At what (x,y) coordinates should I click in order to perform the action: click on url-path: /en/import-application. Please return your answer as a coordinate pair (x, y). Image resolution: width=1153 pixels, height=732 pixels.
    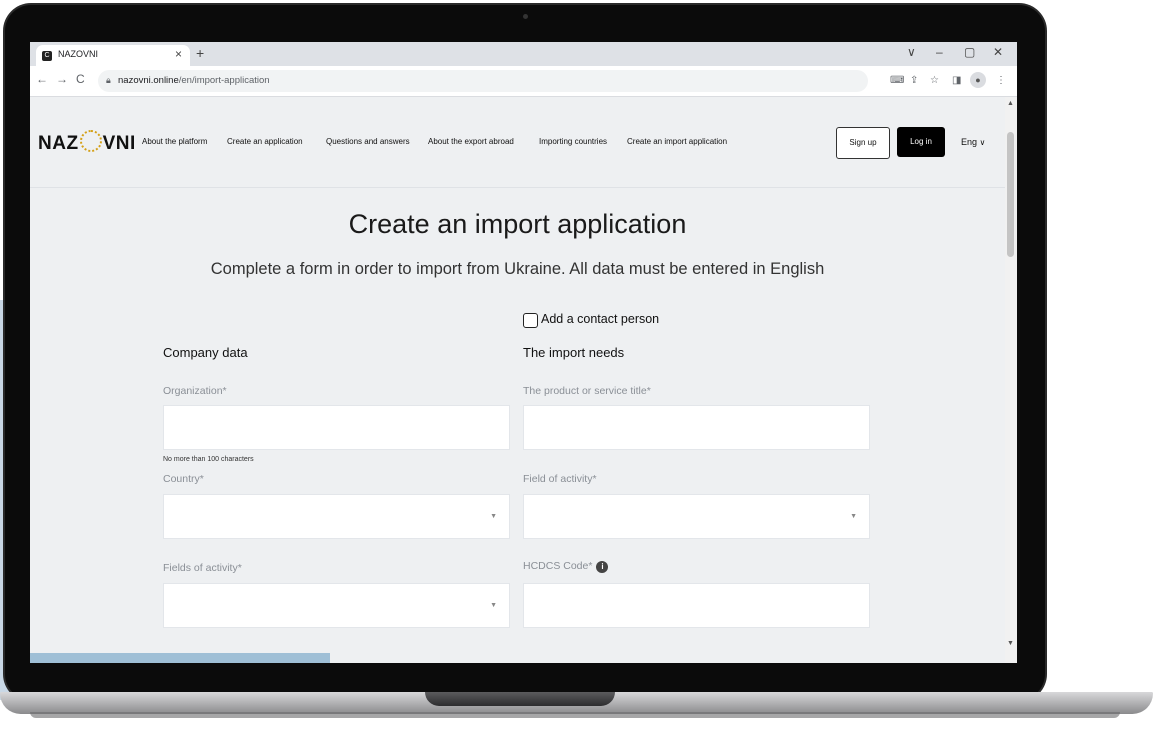
    Looking at the image, I should click on (224, 80).